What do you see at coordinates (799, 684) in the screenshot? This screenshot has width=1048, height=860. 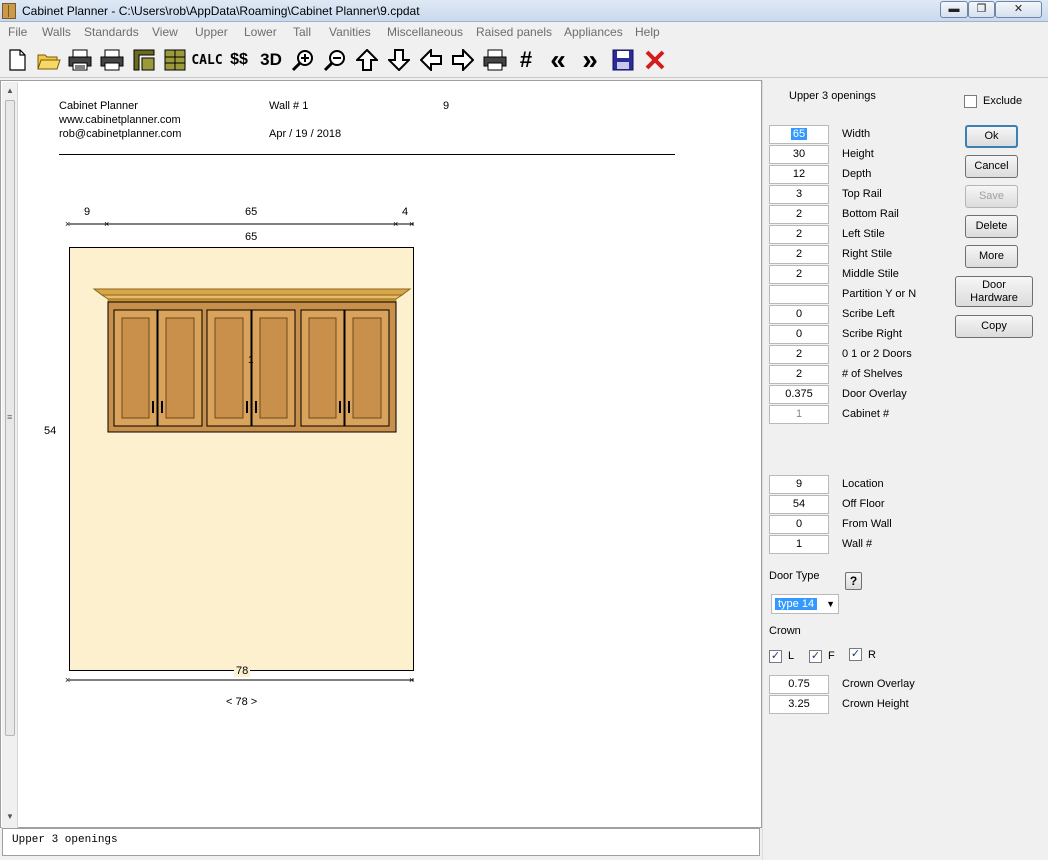 I see `crown-overlay-field: 0.75` at bounding box center [799, 684].